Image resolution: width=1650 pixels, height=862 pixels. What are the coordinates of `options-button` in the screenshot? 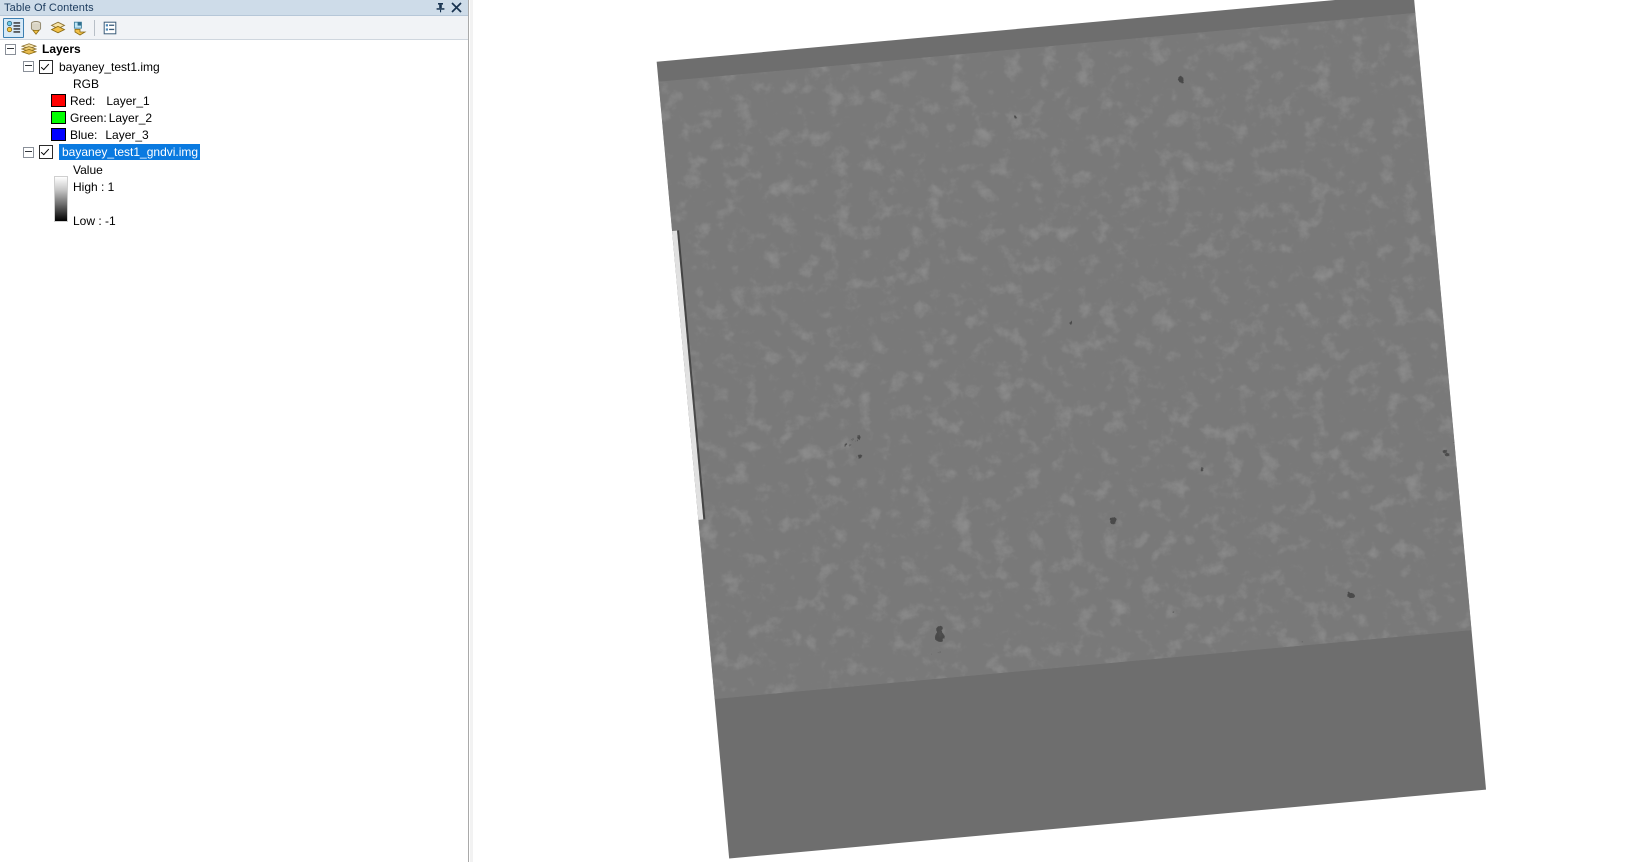 It's located at (109, 28).